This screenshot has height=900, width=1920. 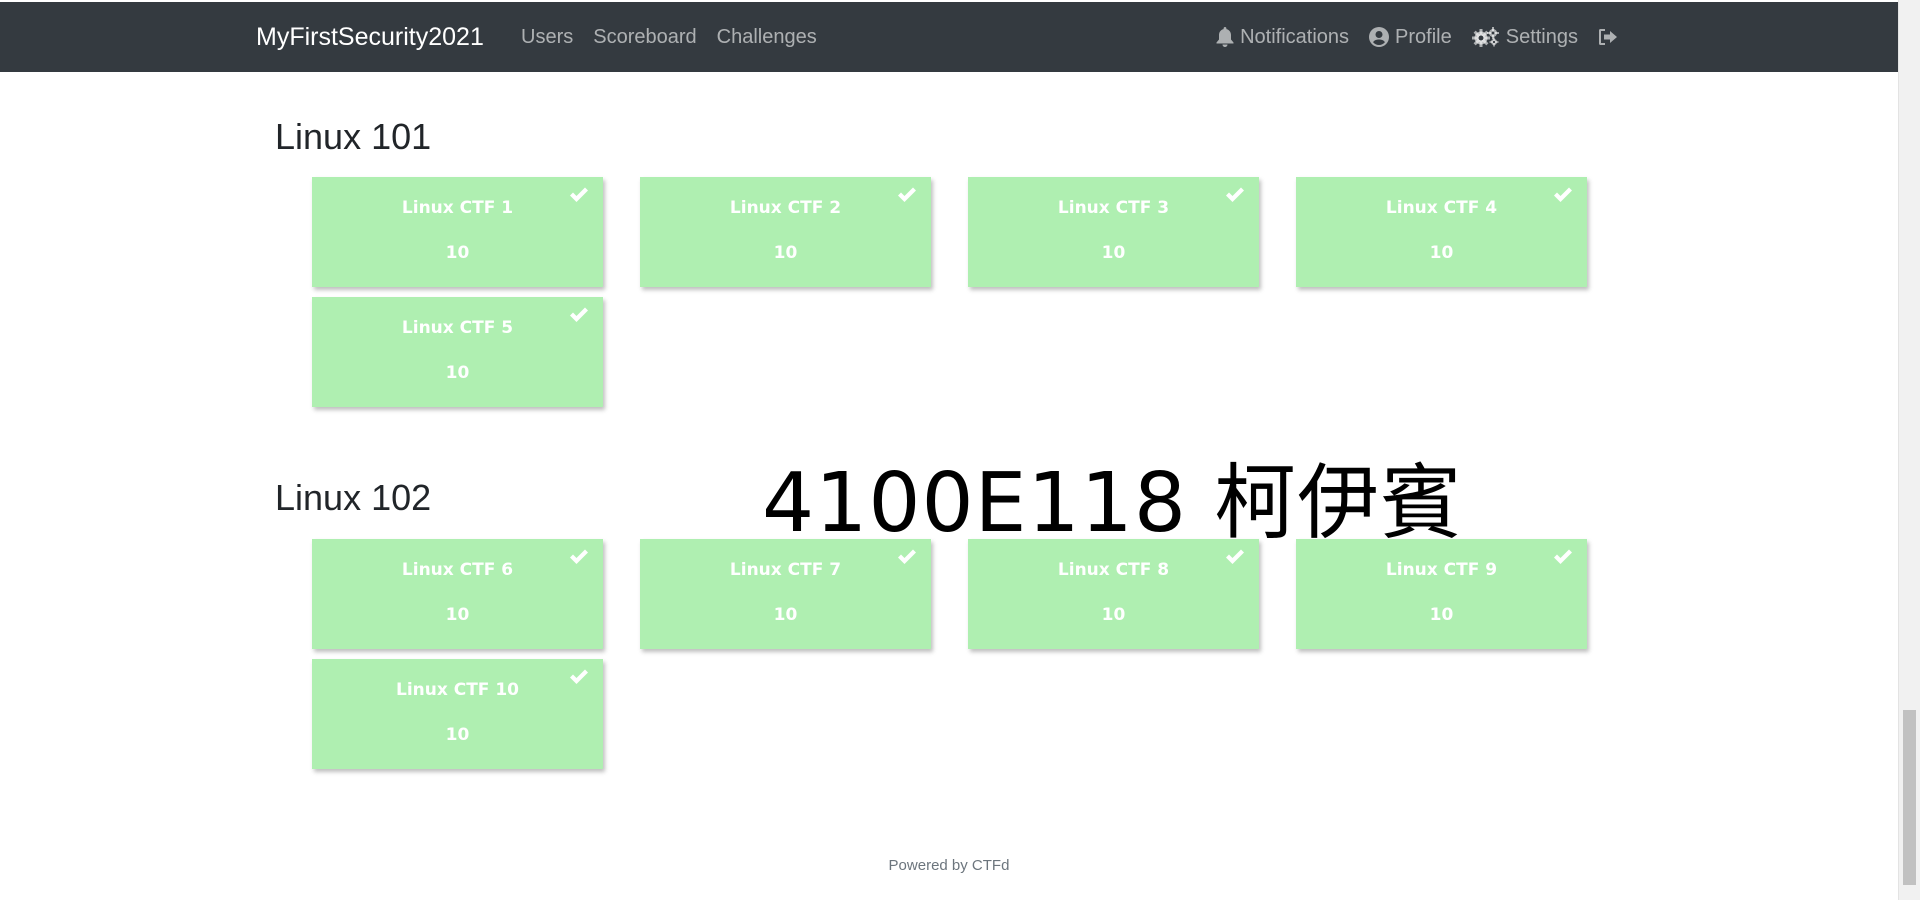 What do you see at coordinates (457, 208) in the screenshot?
I see `challenge-name: Linux CTF 1` at bounding box center [457, 208].